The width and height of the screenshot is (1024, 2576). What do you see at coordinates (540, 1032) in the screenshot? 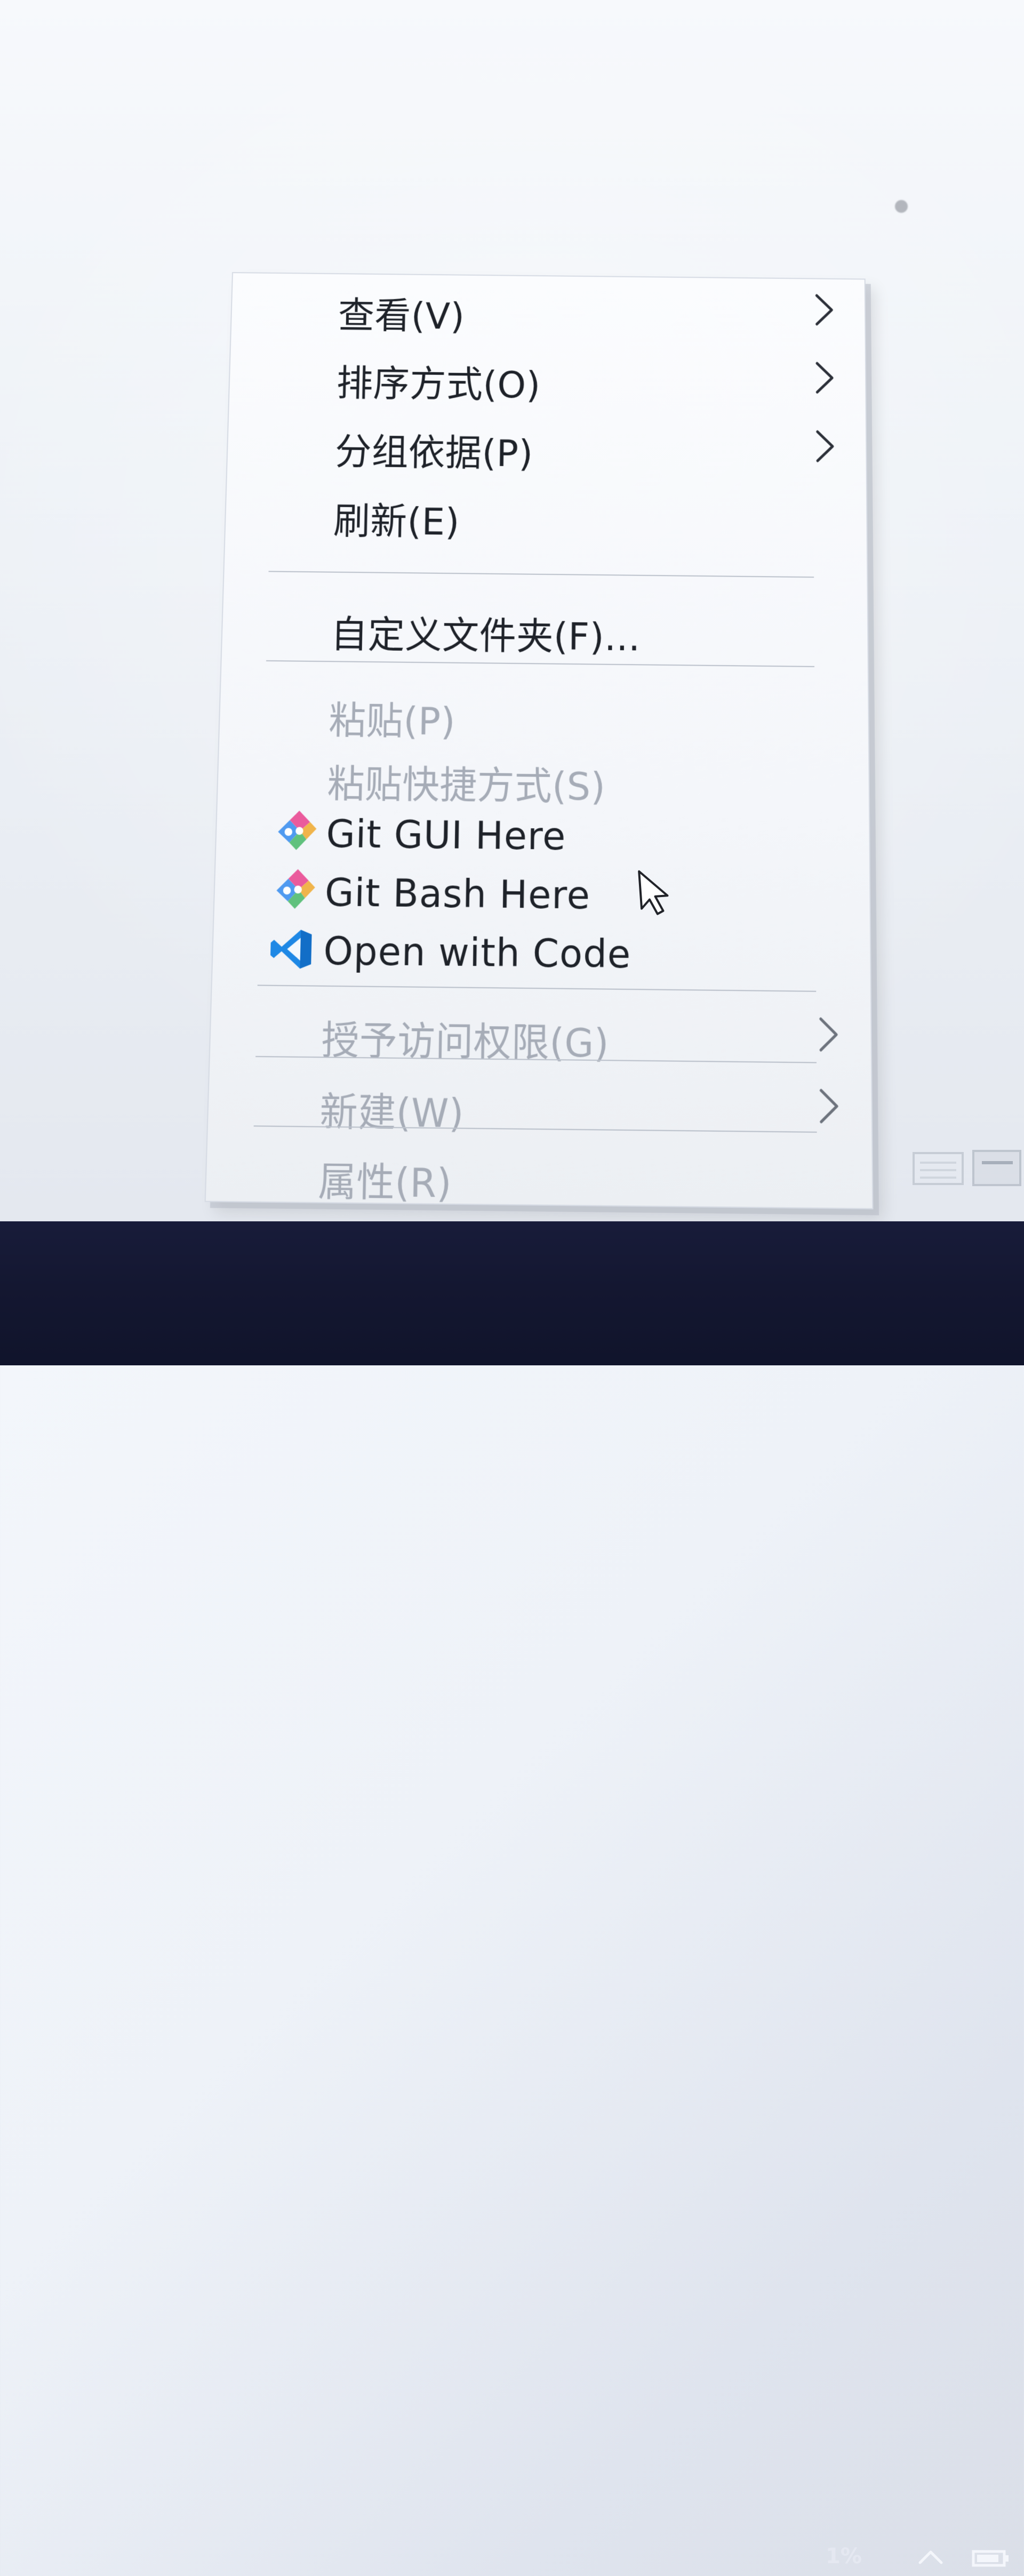
I see `menu-item-grant-access: 授予访问权限(G)` at bounding box center [540, 1032].